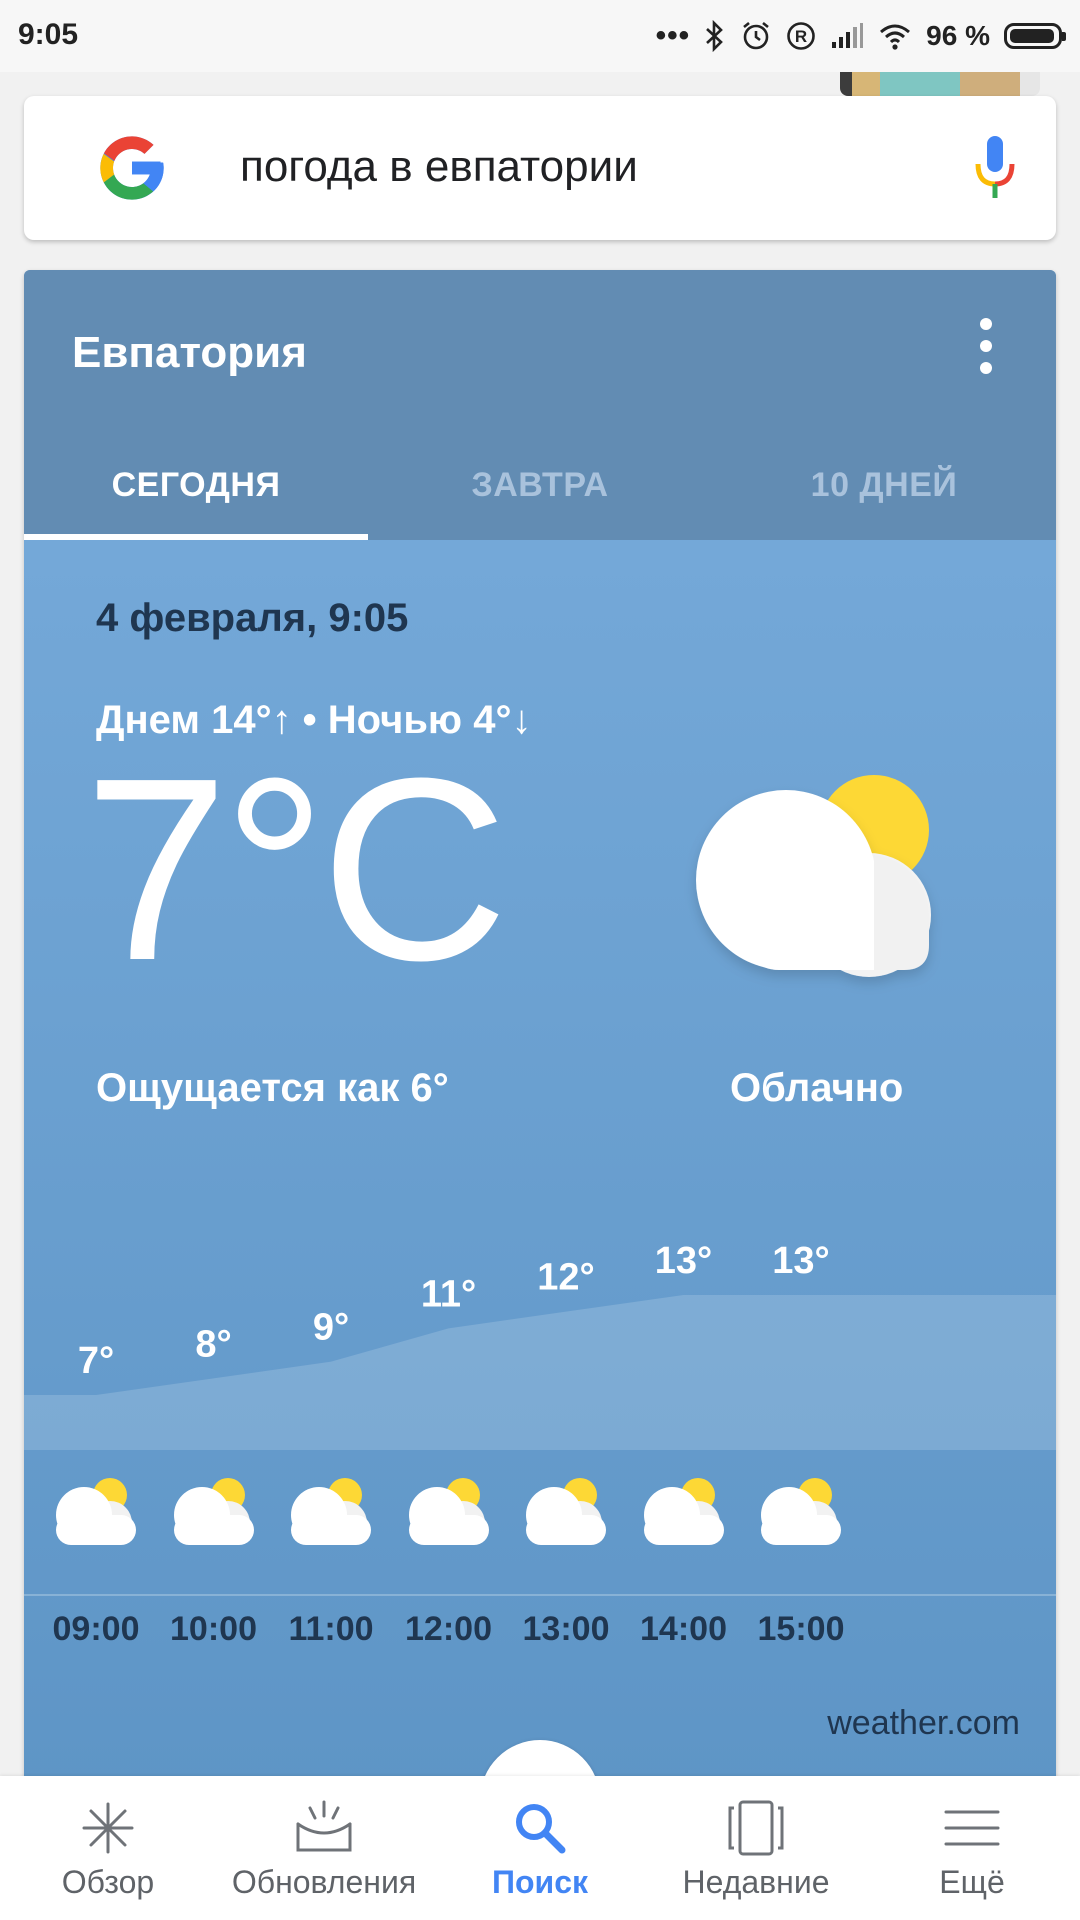 This screenshot has height=1920, width=1080. I want to click on svg-text: R, so click(801, 36).